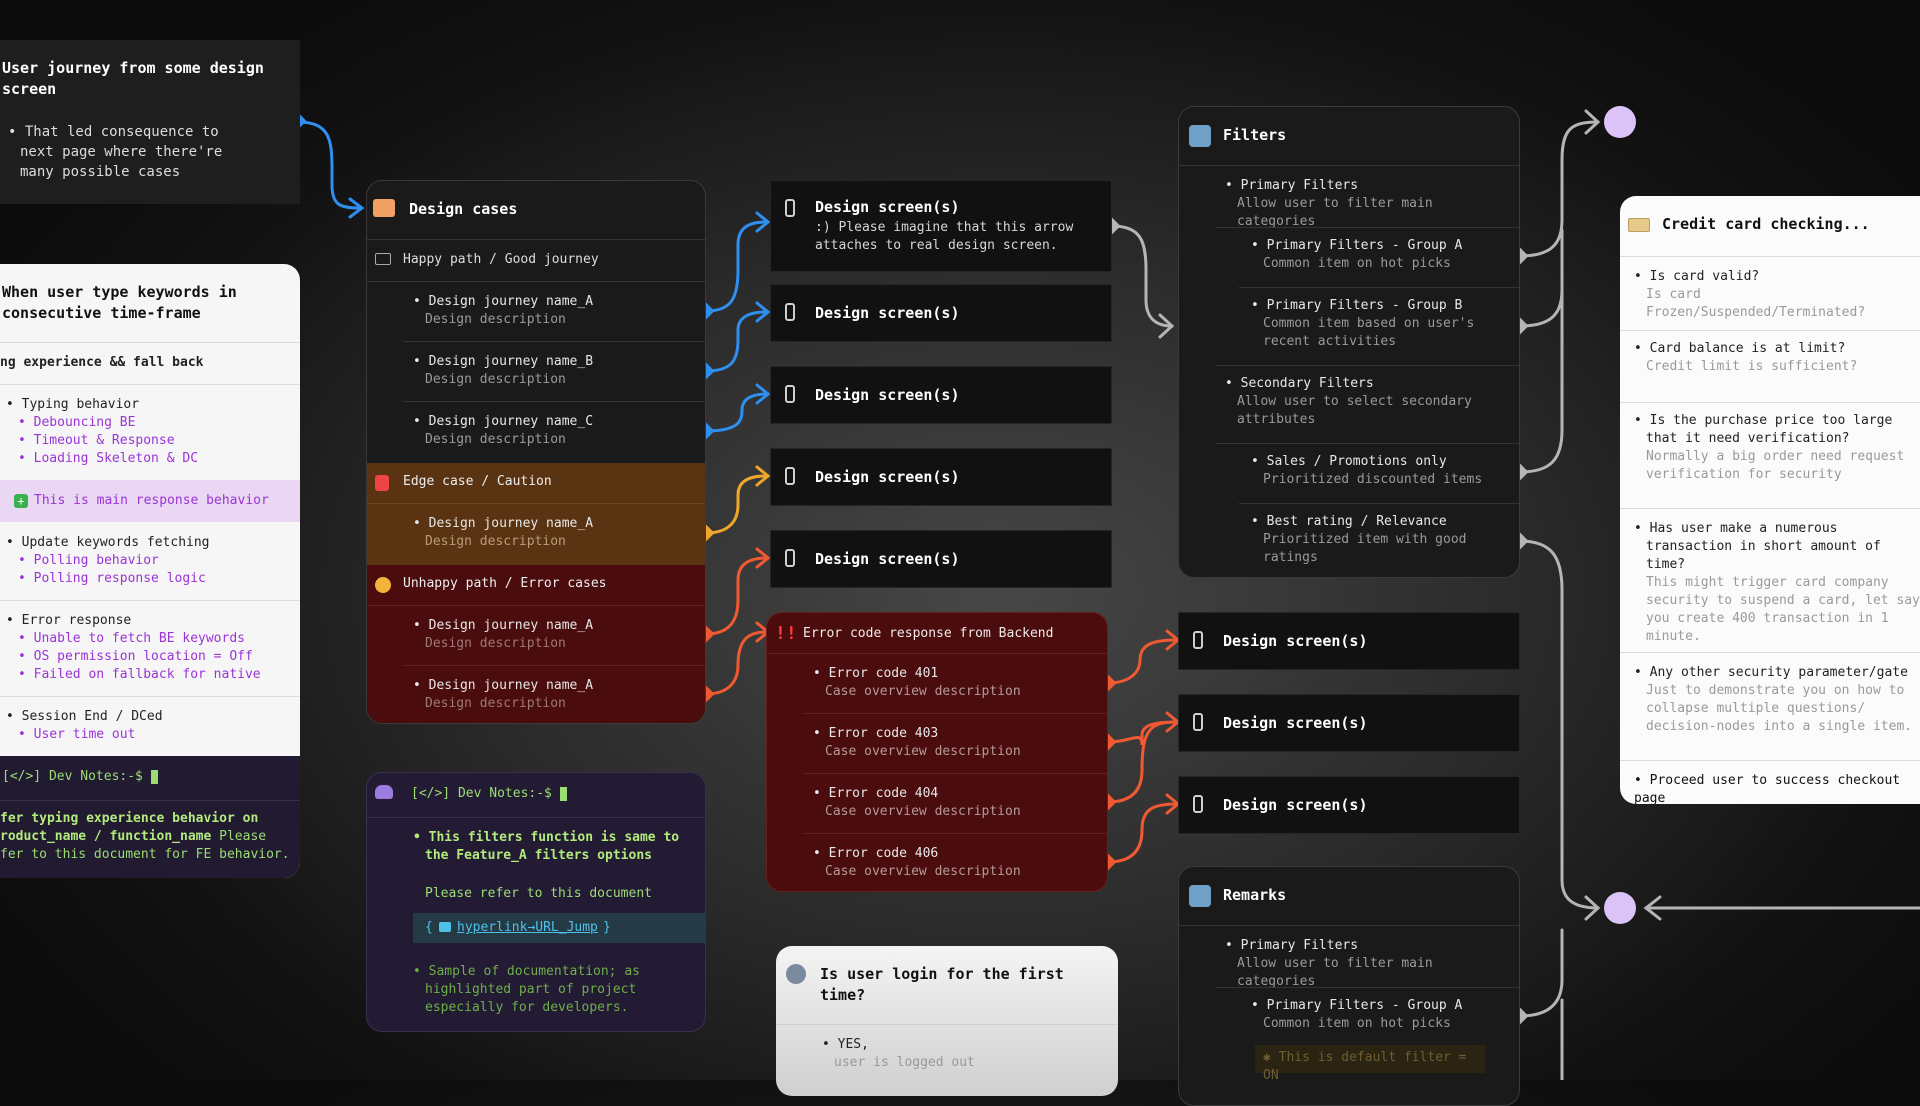 The image size is (1920, 1106). Describe the element at coordinates (1360, 384) in the screenshot. I see `item-name: Secondary Filters` at that location.